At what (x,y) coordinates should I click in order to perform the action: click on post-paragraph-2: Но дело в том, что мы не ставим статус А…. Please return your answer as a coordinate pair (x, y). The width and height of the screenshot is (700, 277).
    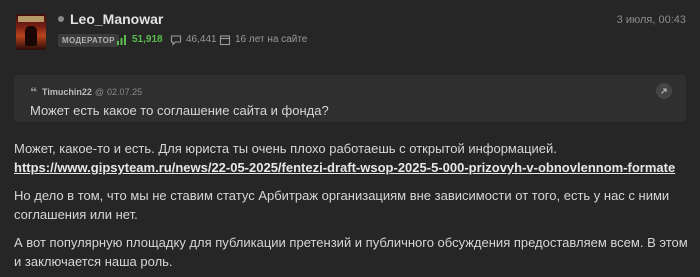
    Looking at the image, I should click on (342, 205).